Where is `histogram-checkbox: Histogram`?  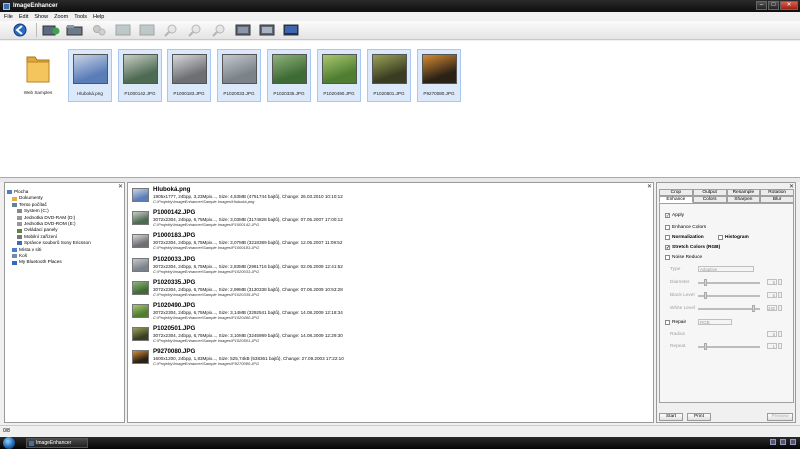
histogram-checkbox: Histogram is located at coordinates (733, 237).